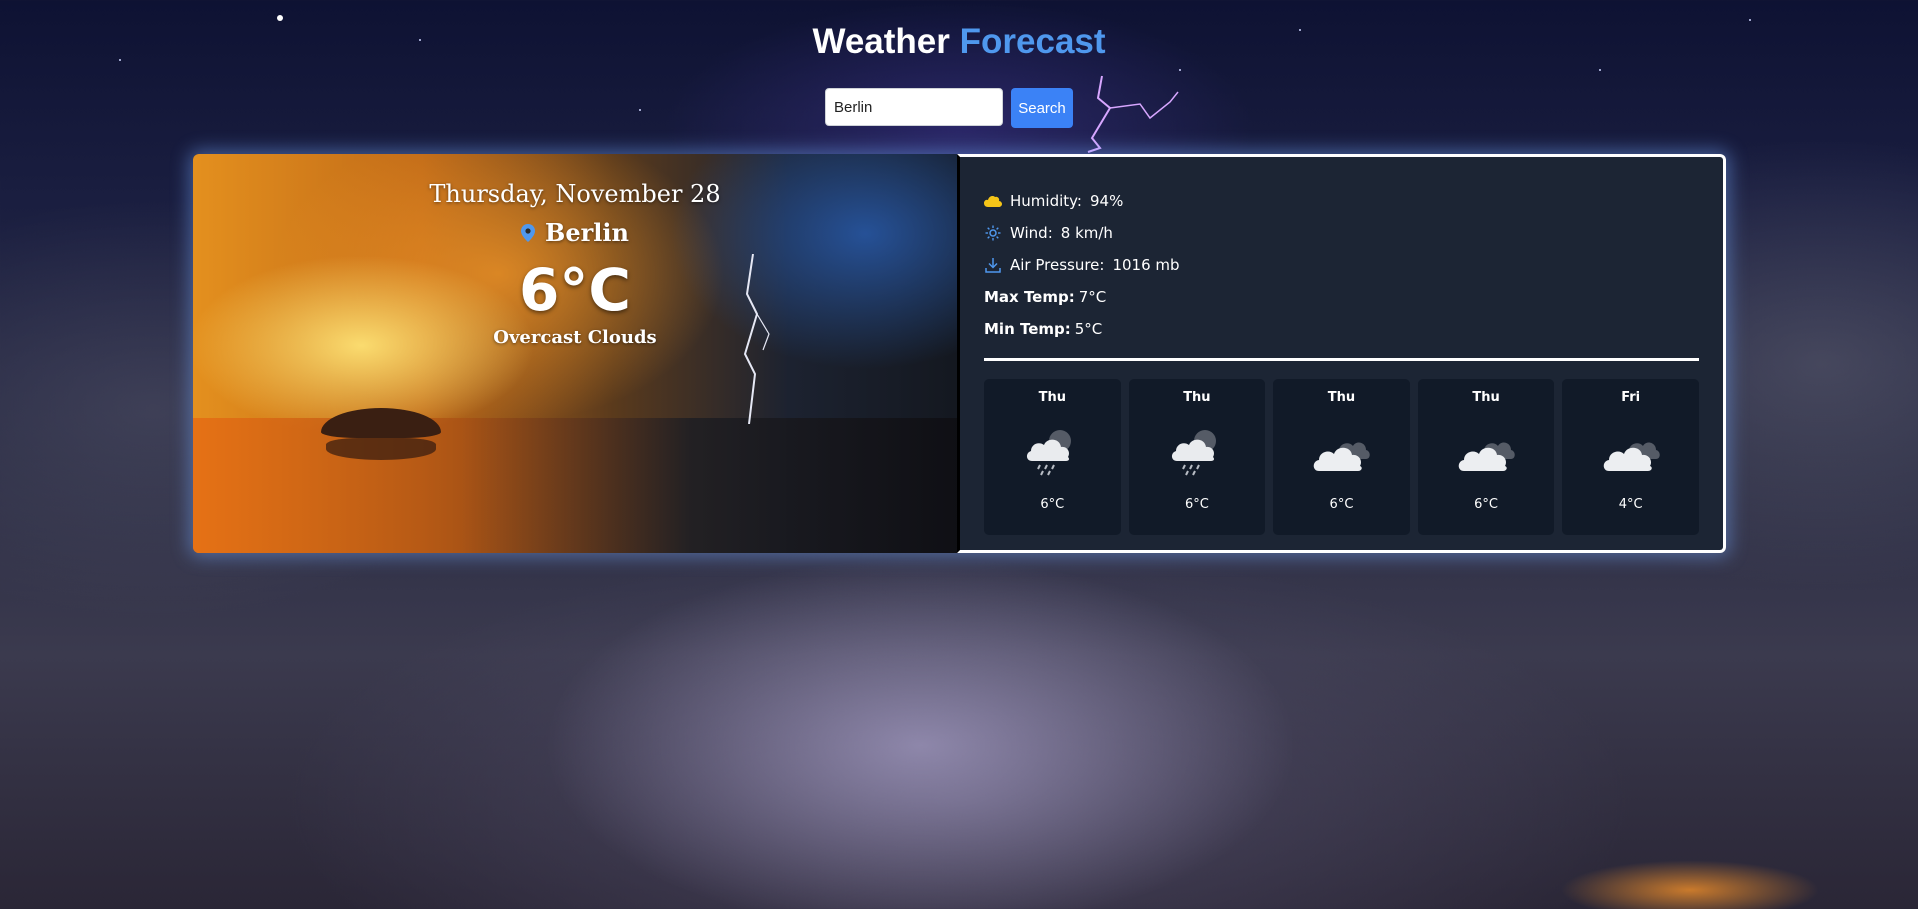 The width and height of the screenshot is (1918, 909). Describe the element at coordinates (993, 233) in the screenshot. I see `sun-icon` at that location.